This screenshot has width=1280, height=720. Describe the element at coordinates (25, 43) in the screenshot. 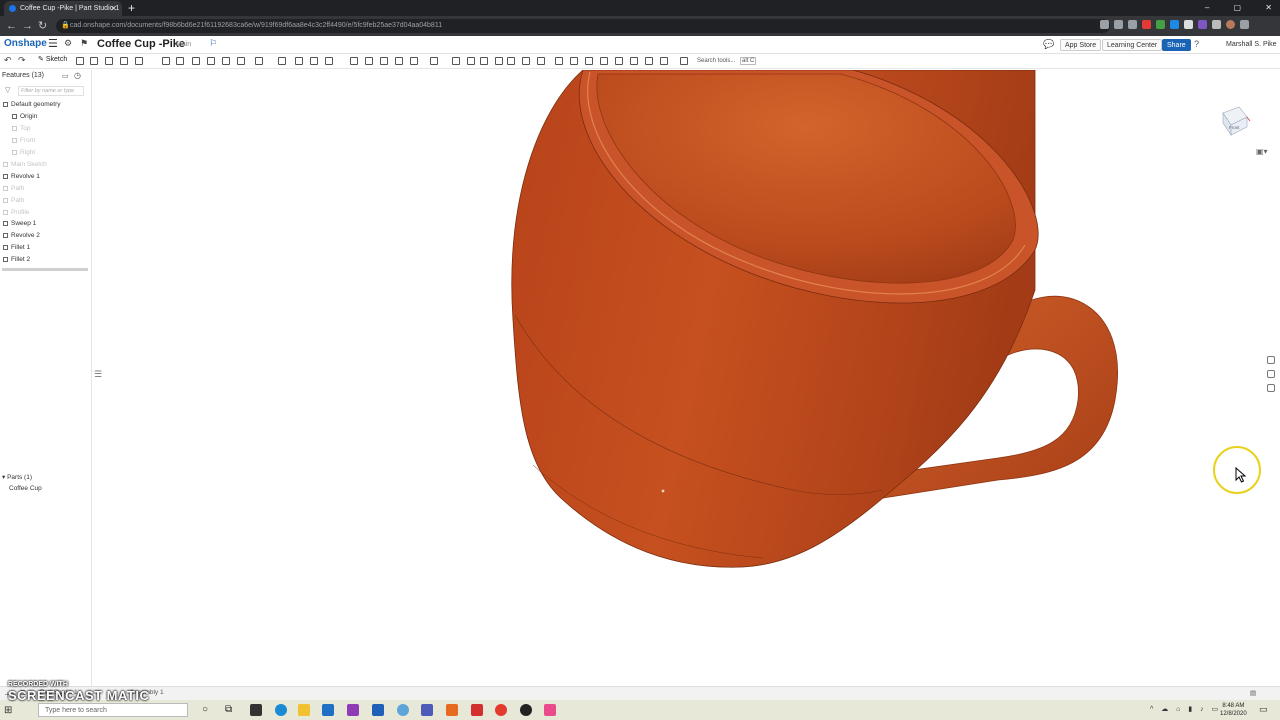

I see `onshape-logo: Onshape` at that location.